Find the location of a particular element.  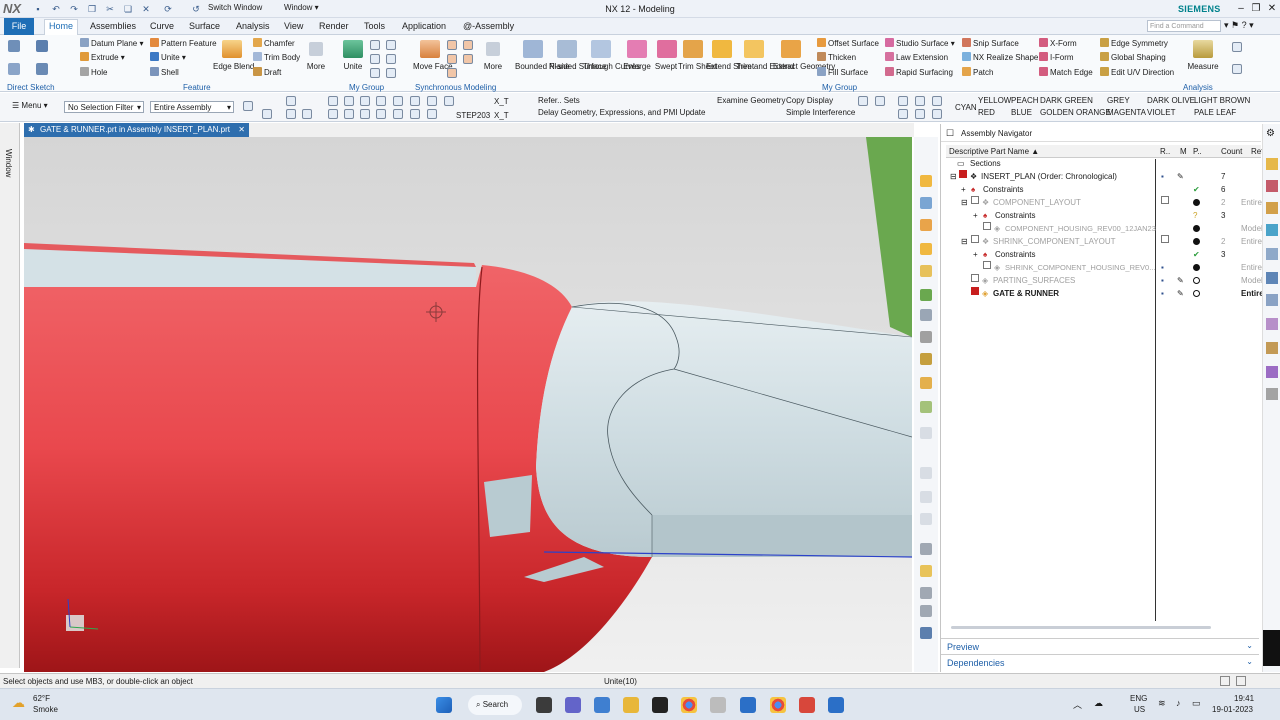

swept-icon is located at coordinates (667, 49).